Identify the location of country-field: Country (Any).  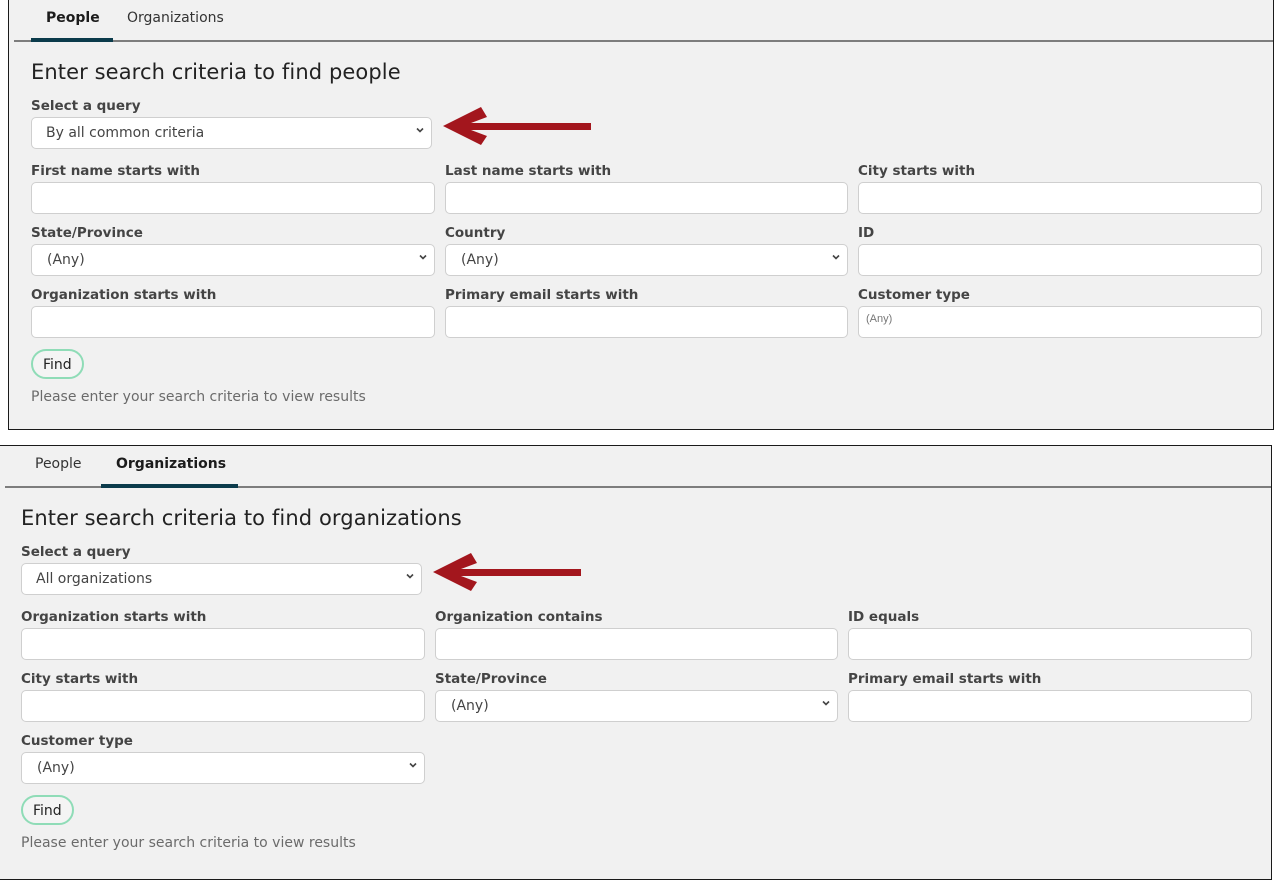
(646, 250).